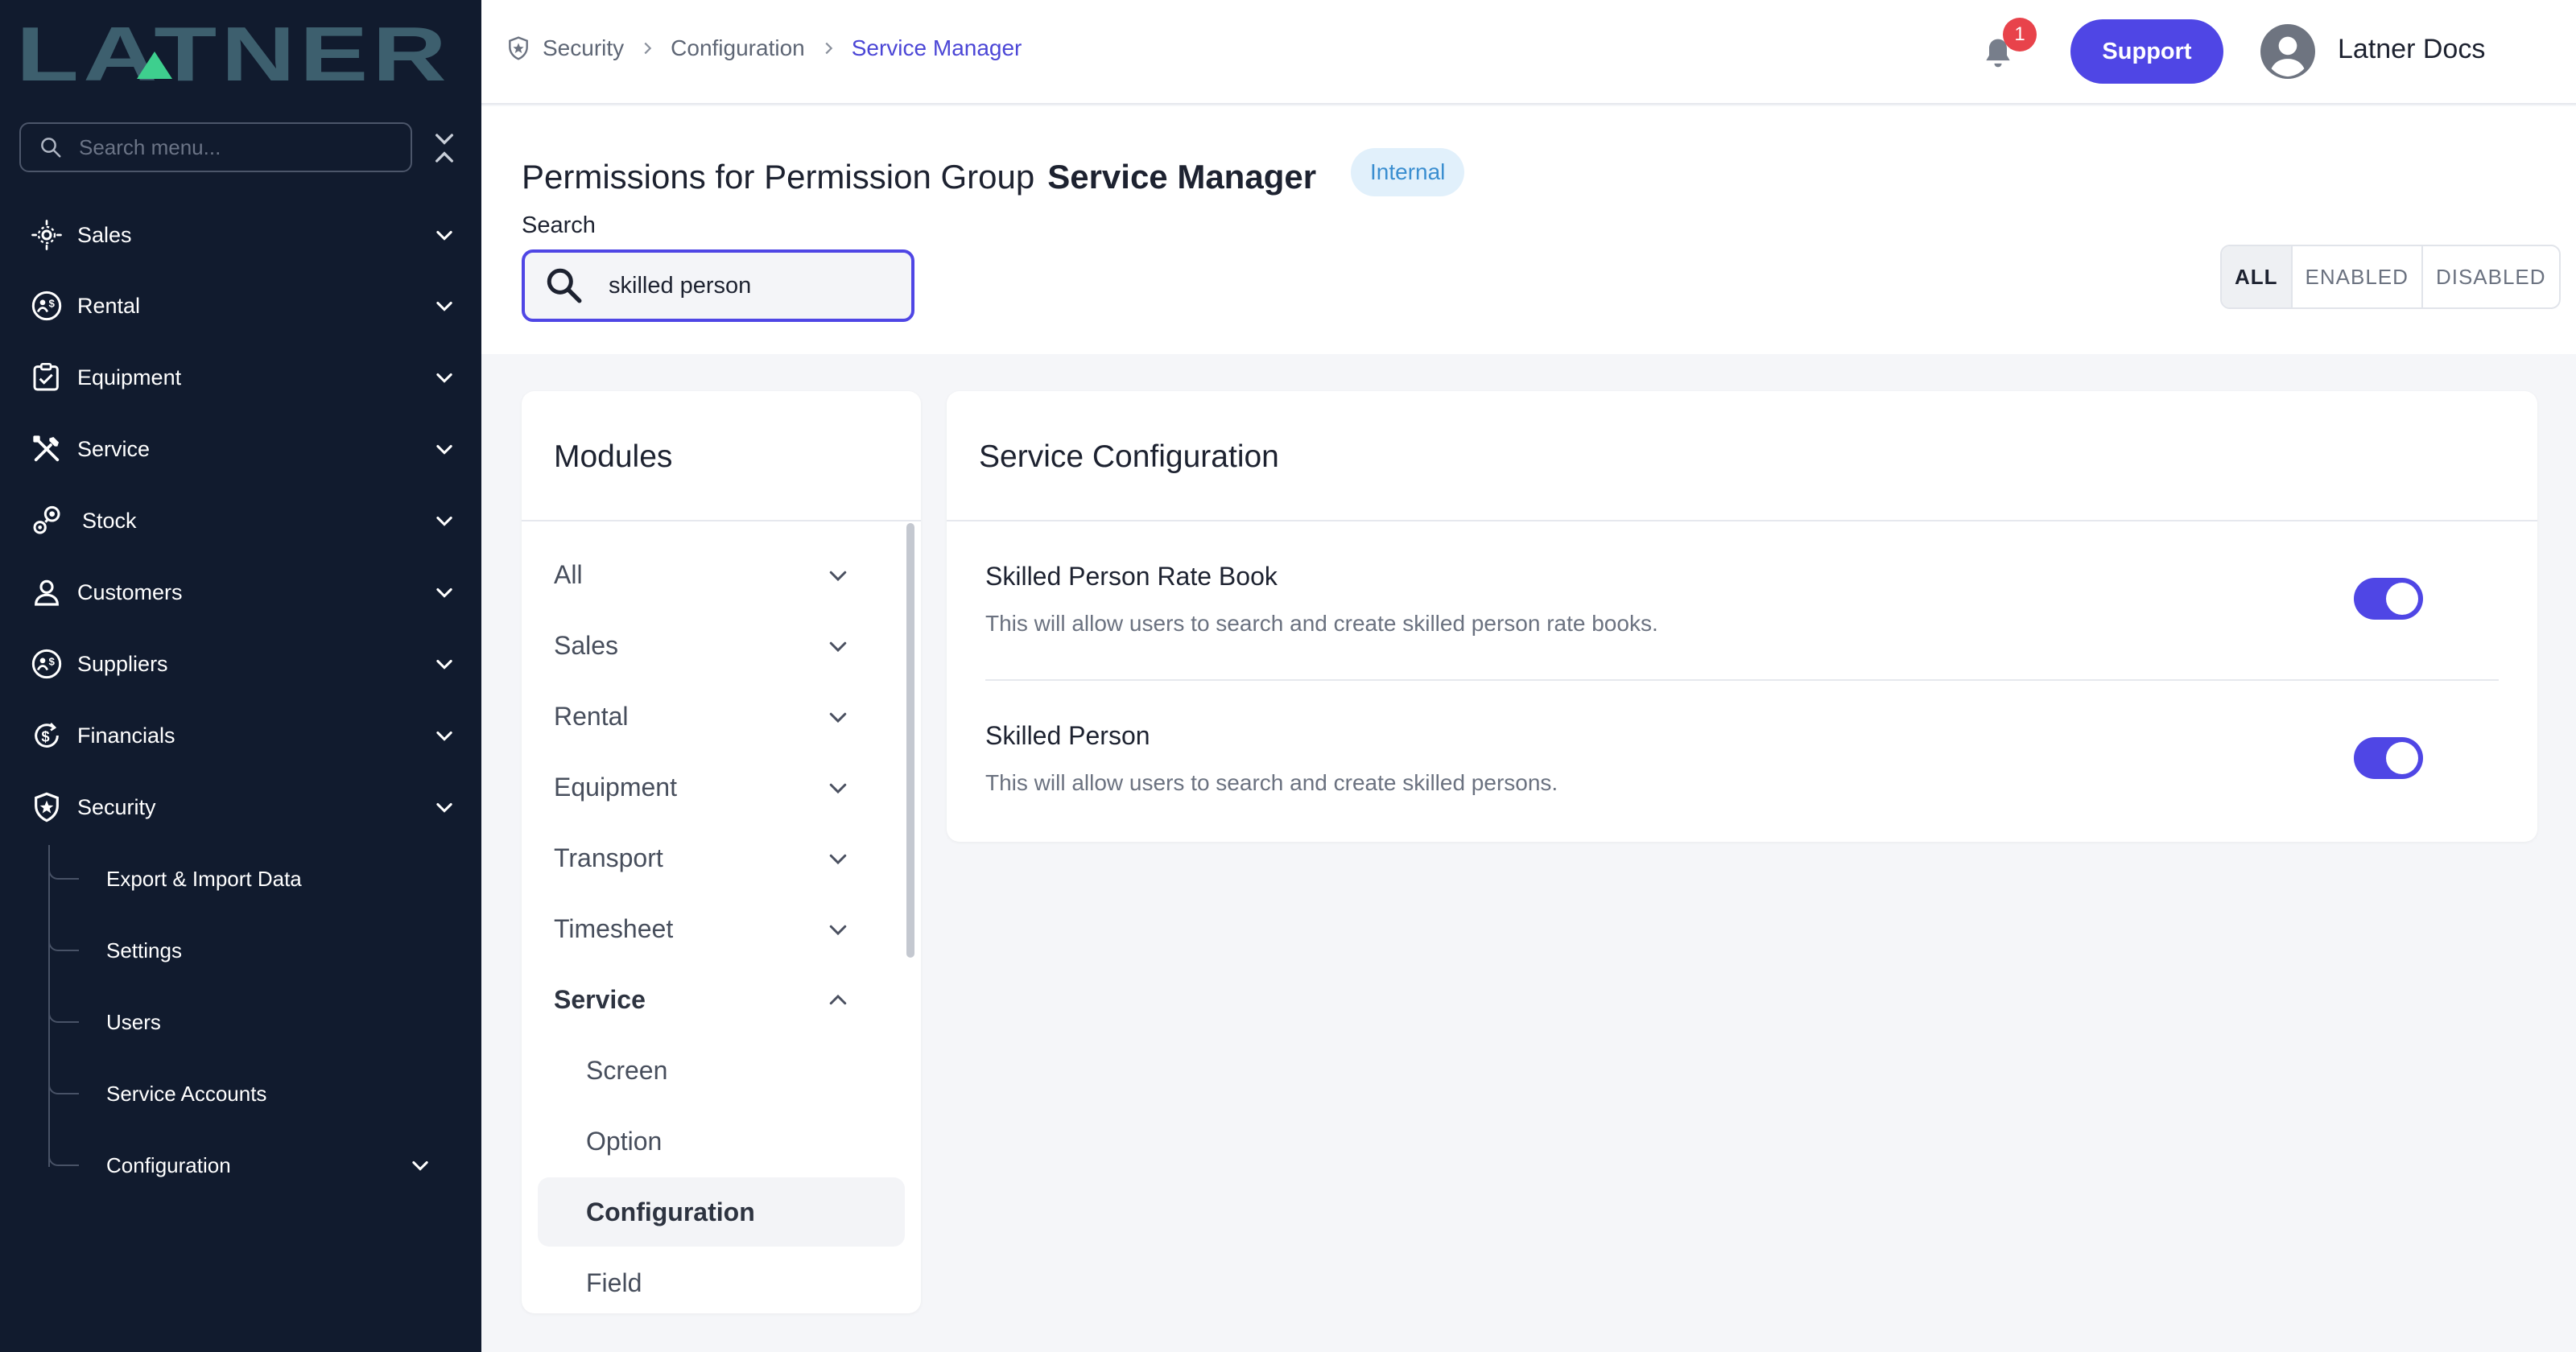  What do you see at coordinates (716, 574) in the screenshot?
I see `module-item-all: All` at bounding box center [716, 574].